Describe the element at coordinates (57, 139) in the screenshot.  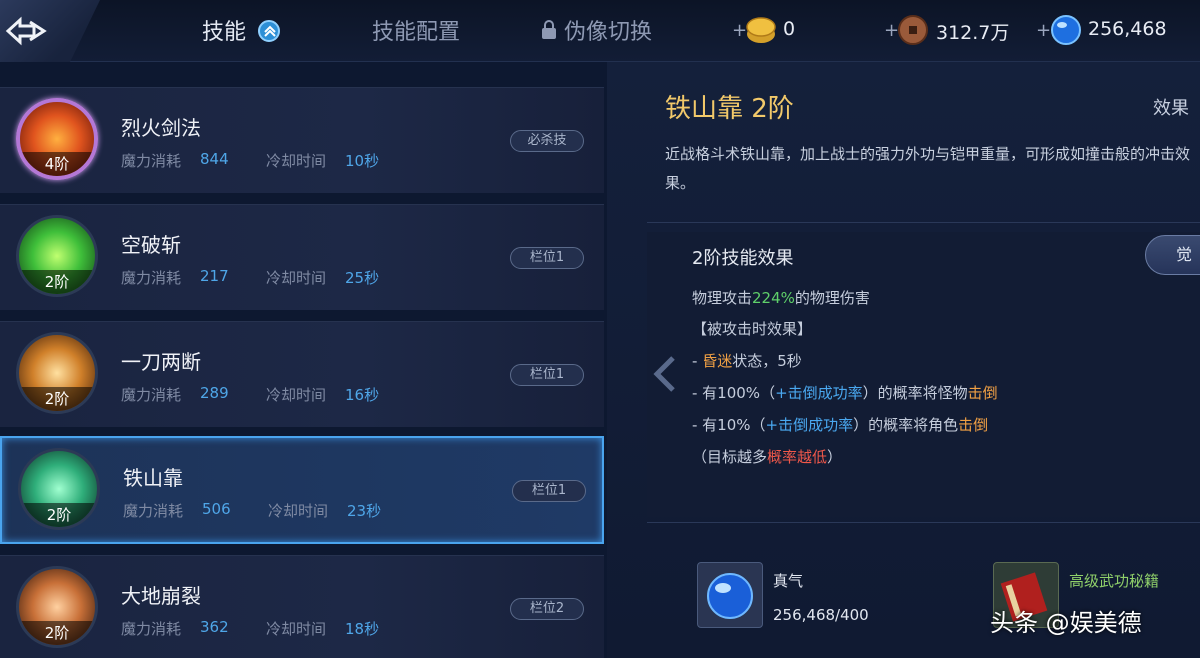
I see `fire-dragon-icon: 4阶` at that location.